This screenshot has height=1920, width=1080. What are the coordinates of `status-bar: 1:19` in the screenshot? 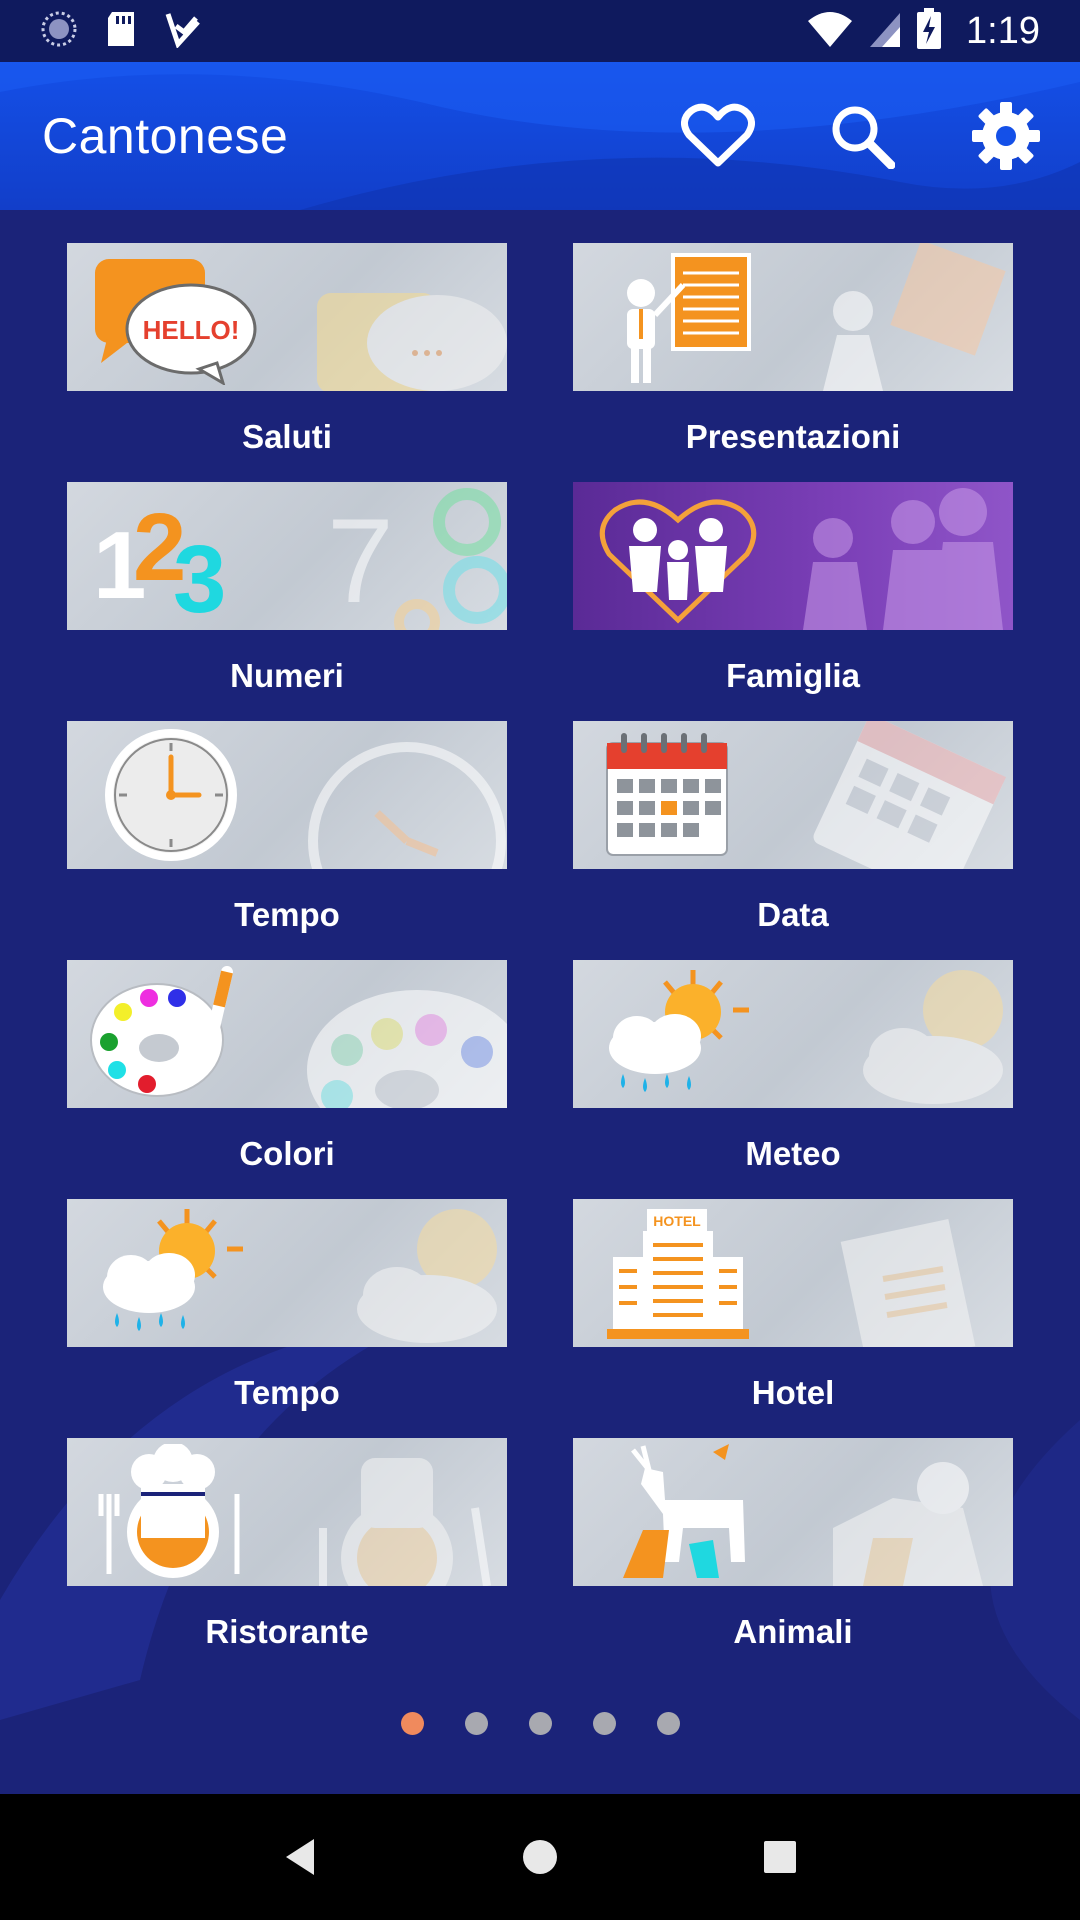 It's located at (540, 31).